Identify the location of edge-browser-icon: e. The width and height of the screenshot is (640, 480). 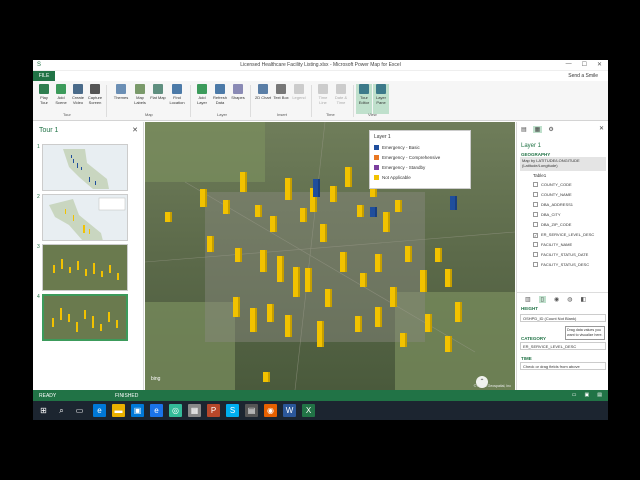
(99, 410).